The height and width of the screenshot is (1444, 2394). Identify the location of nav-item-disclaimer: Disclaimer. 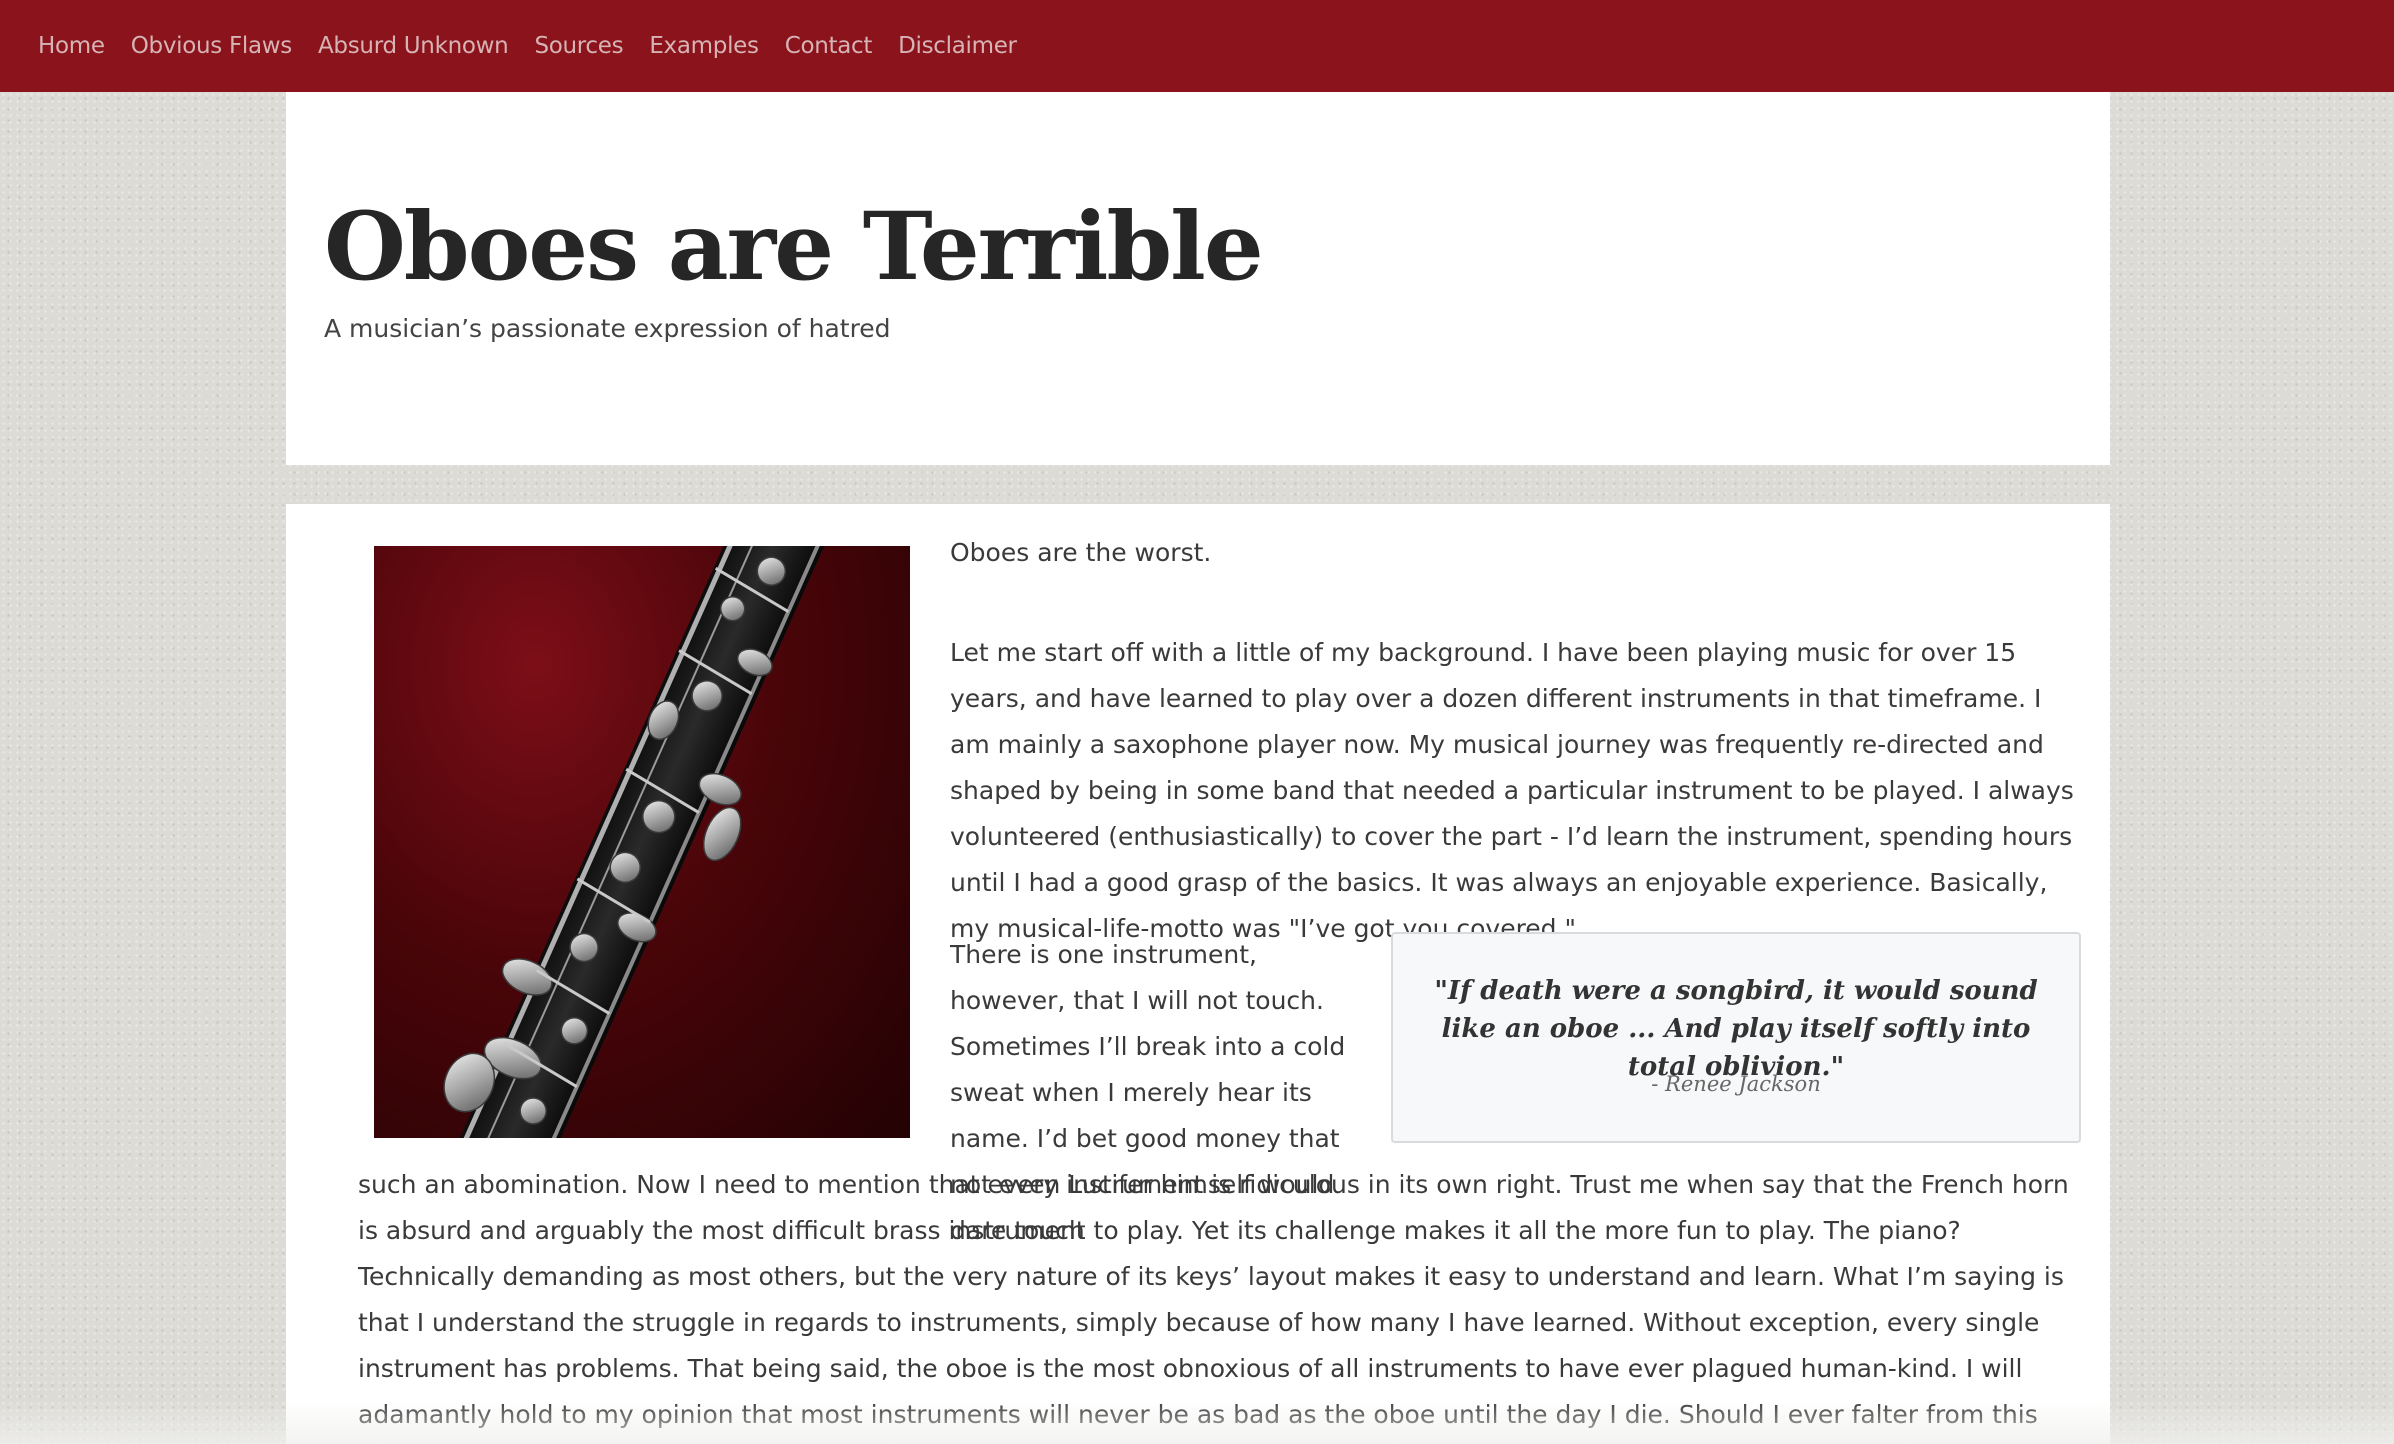
(957, 46).